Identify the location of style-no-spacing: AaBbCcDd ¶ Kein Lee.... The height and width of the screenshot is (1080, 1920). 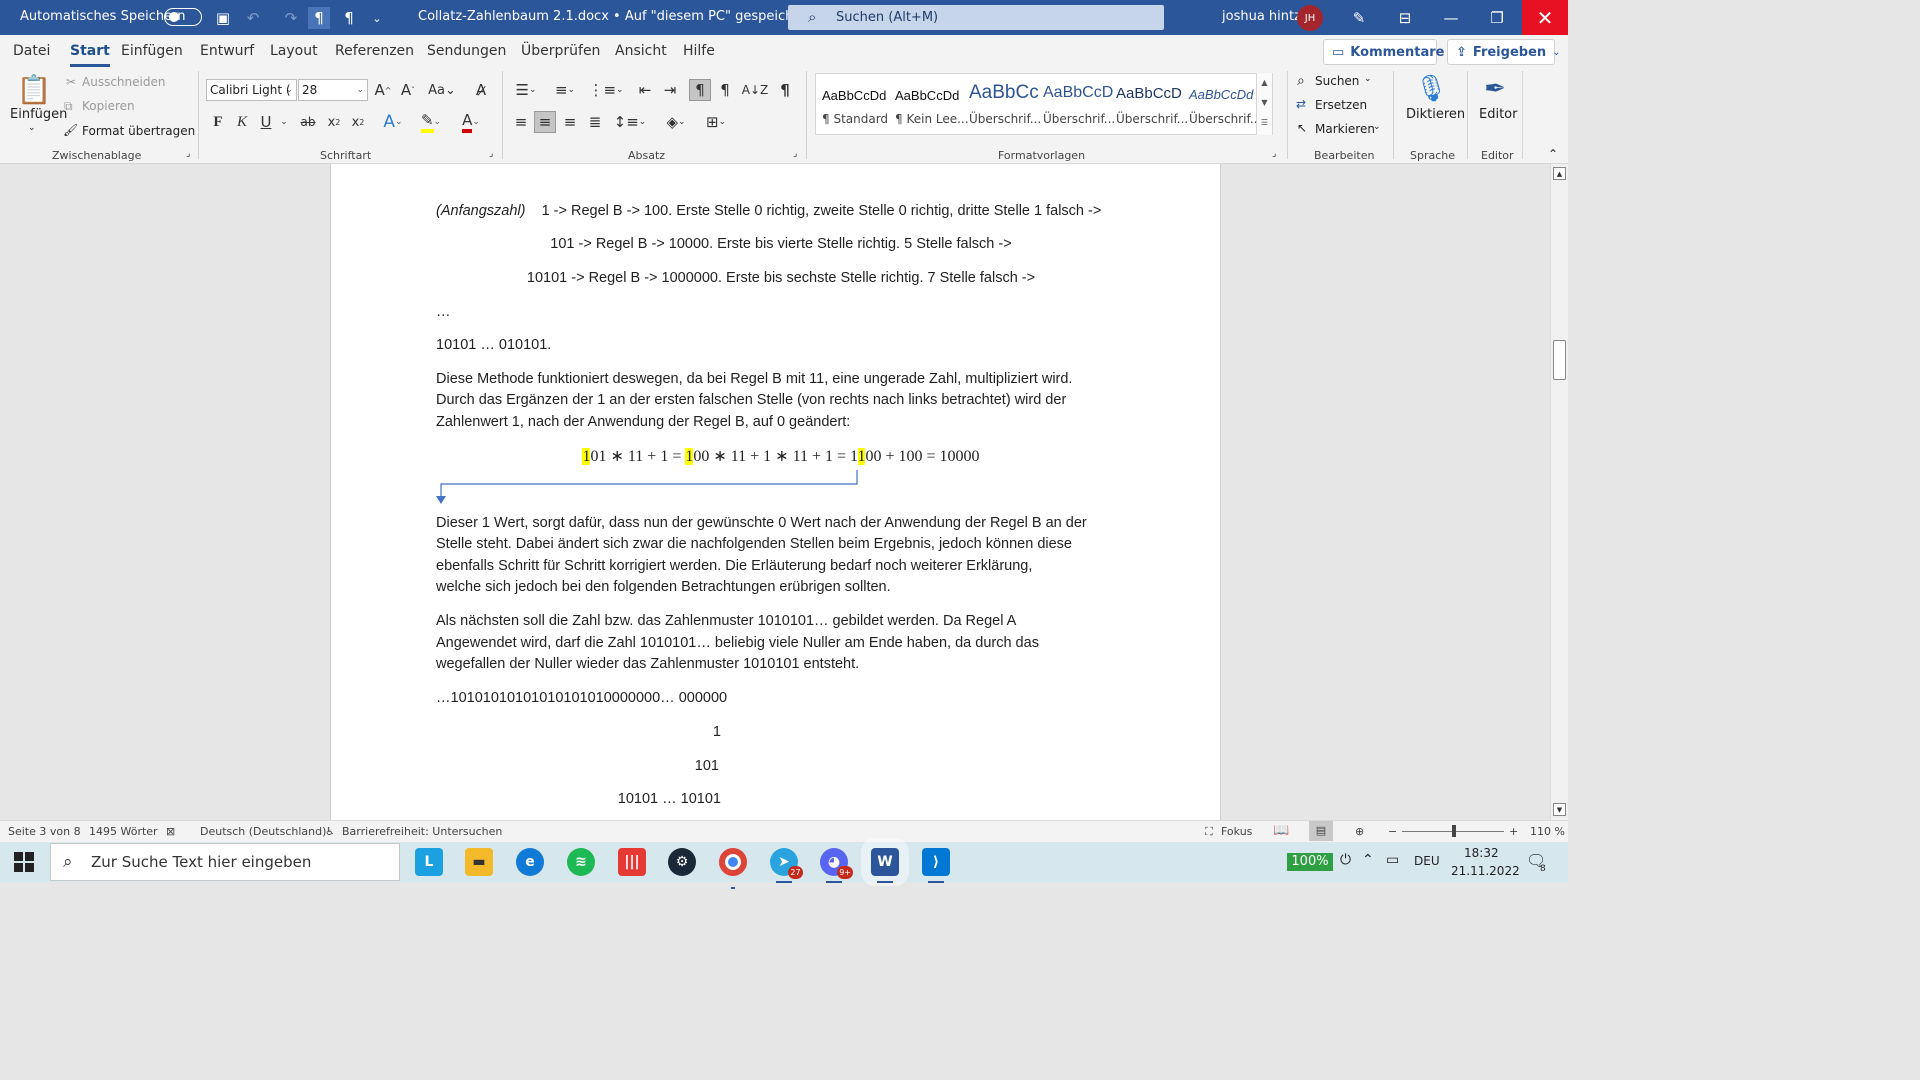
(929, 104).